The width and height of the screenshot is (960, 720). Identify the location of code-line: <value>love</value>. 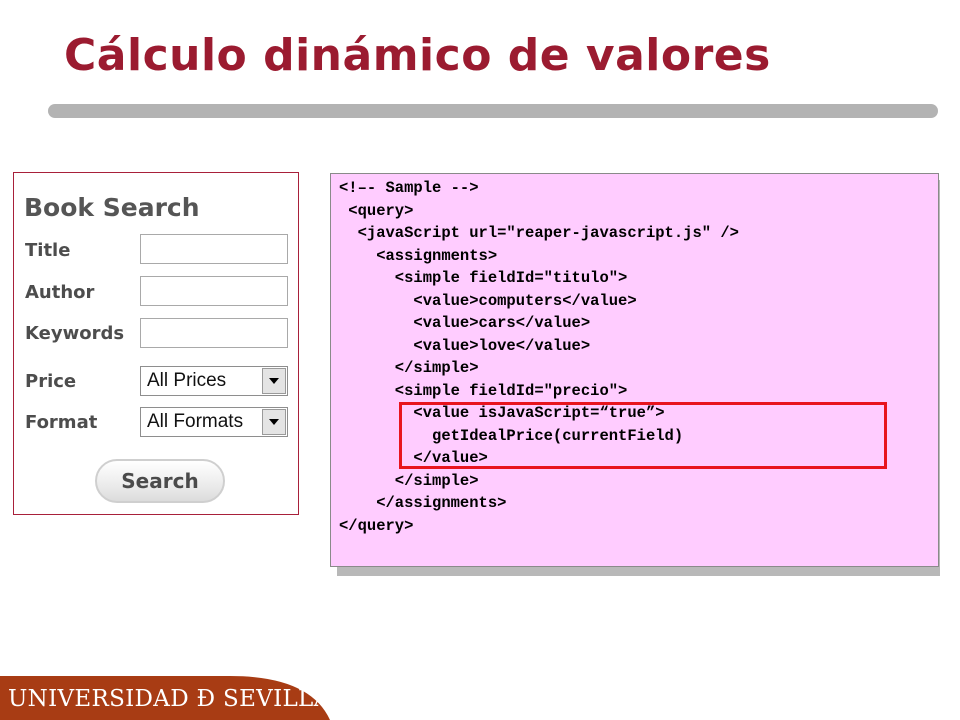
(465, 346).